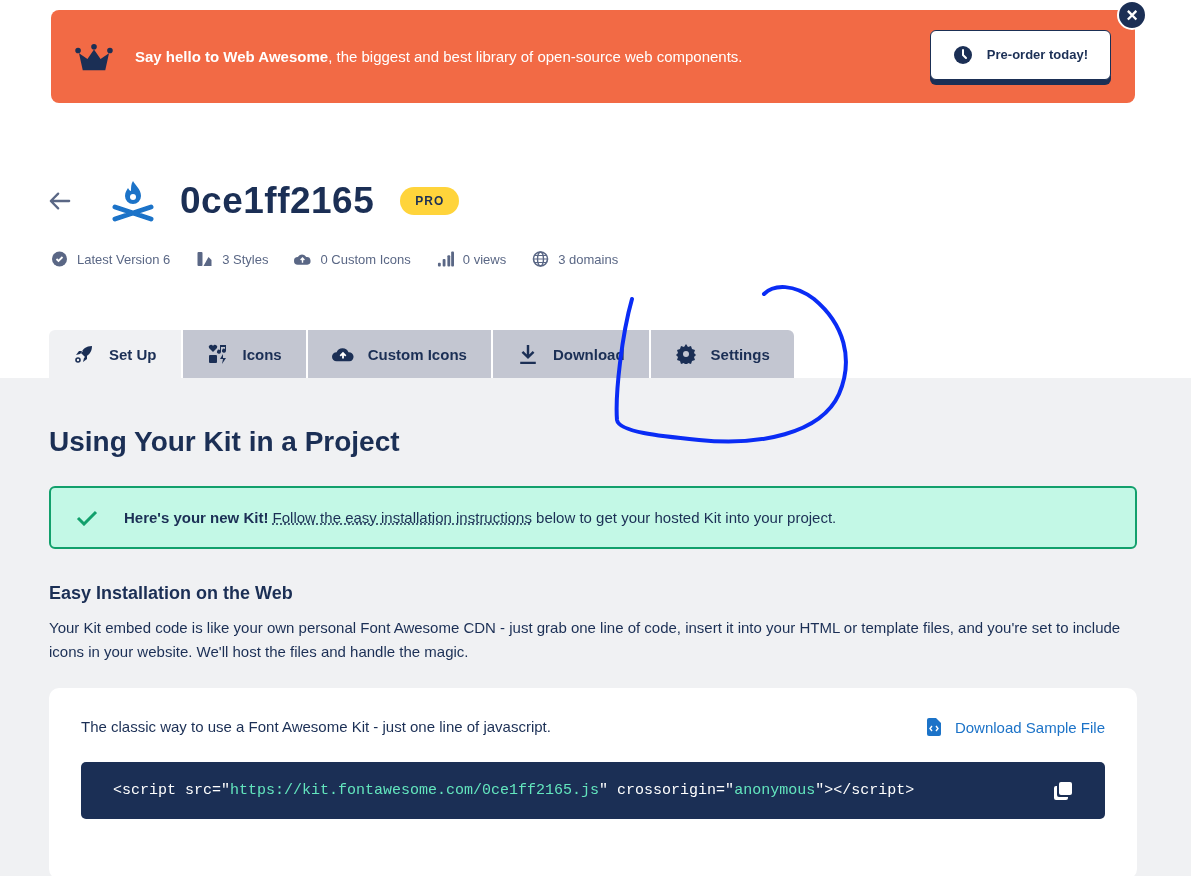 The height and width of the screenshot is (876, 1191). What do you see at coordinates (1063, 790) in the screenshot?
I see `copy-icon` at bounding box center [1063, 790].